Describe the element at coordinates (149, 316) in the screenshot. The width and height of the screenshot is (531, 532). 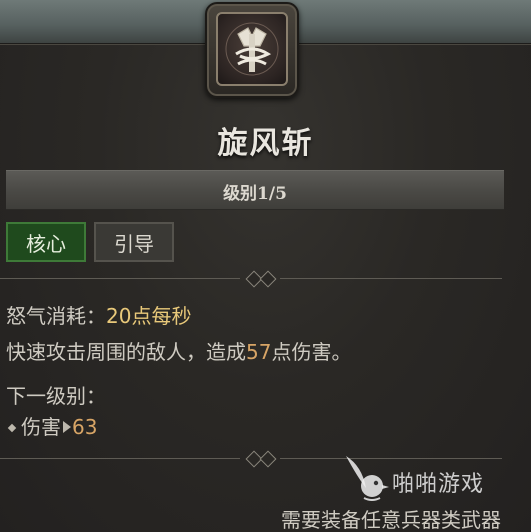
I see `cost-value: 20点每秒` at that location.